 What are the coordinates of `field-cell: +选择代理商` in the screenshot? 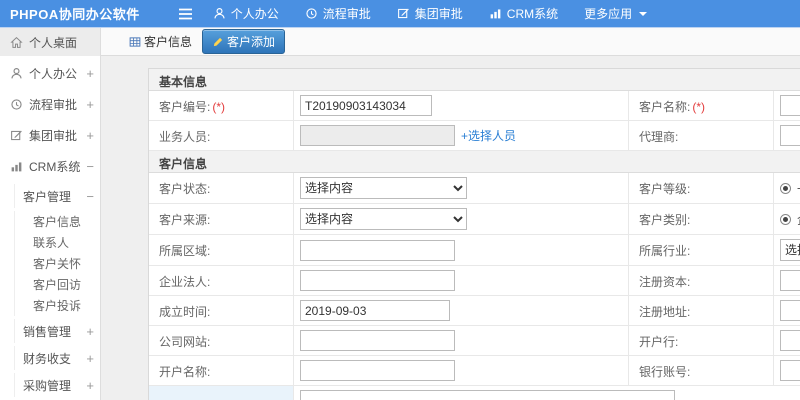 It's located at (787, 135).